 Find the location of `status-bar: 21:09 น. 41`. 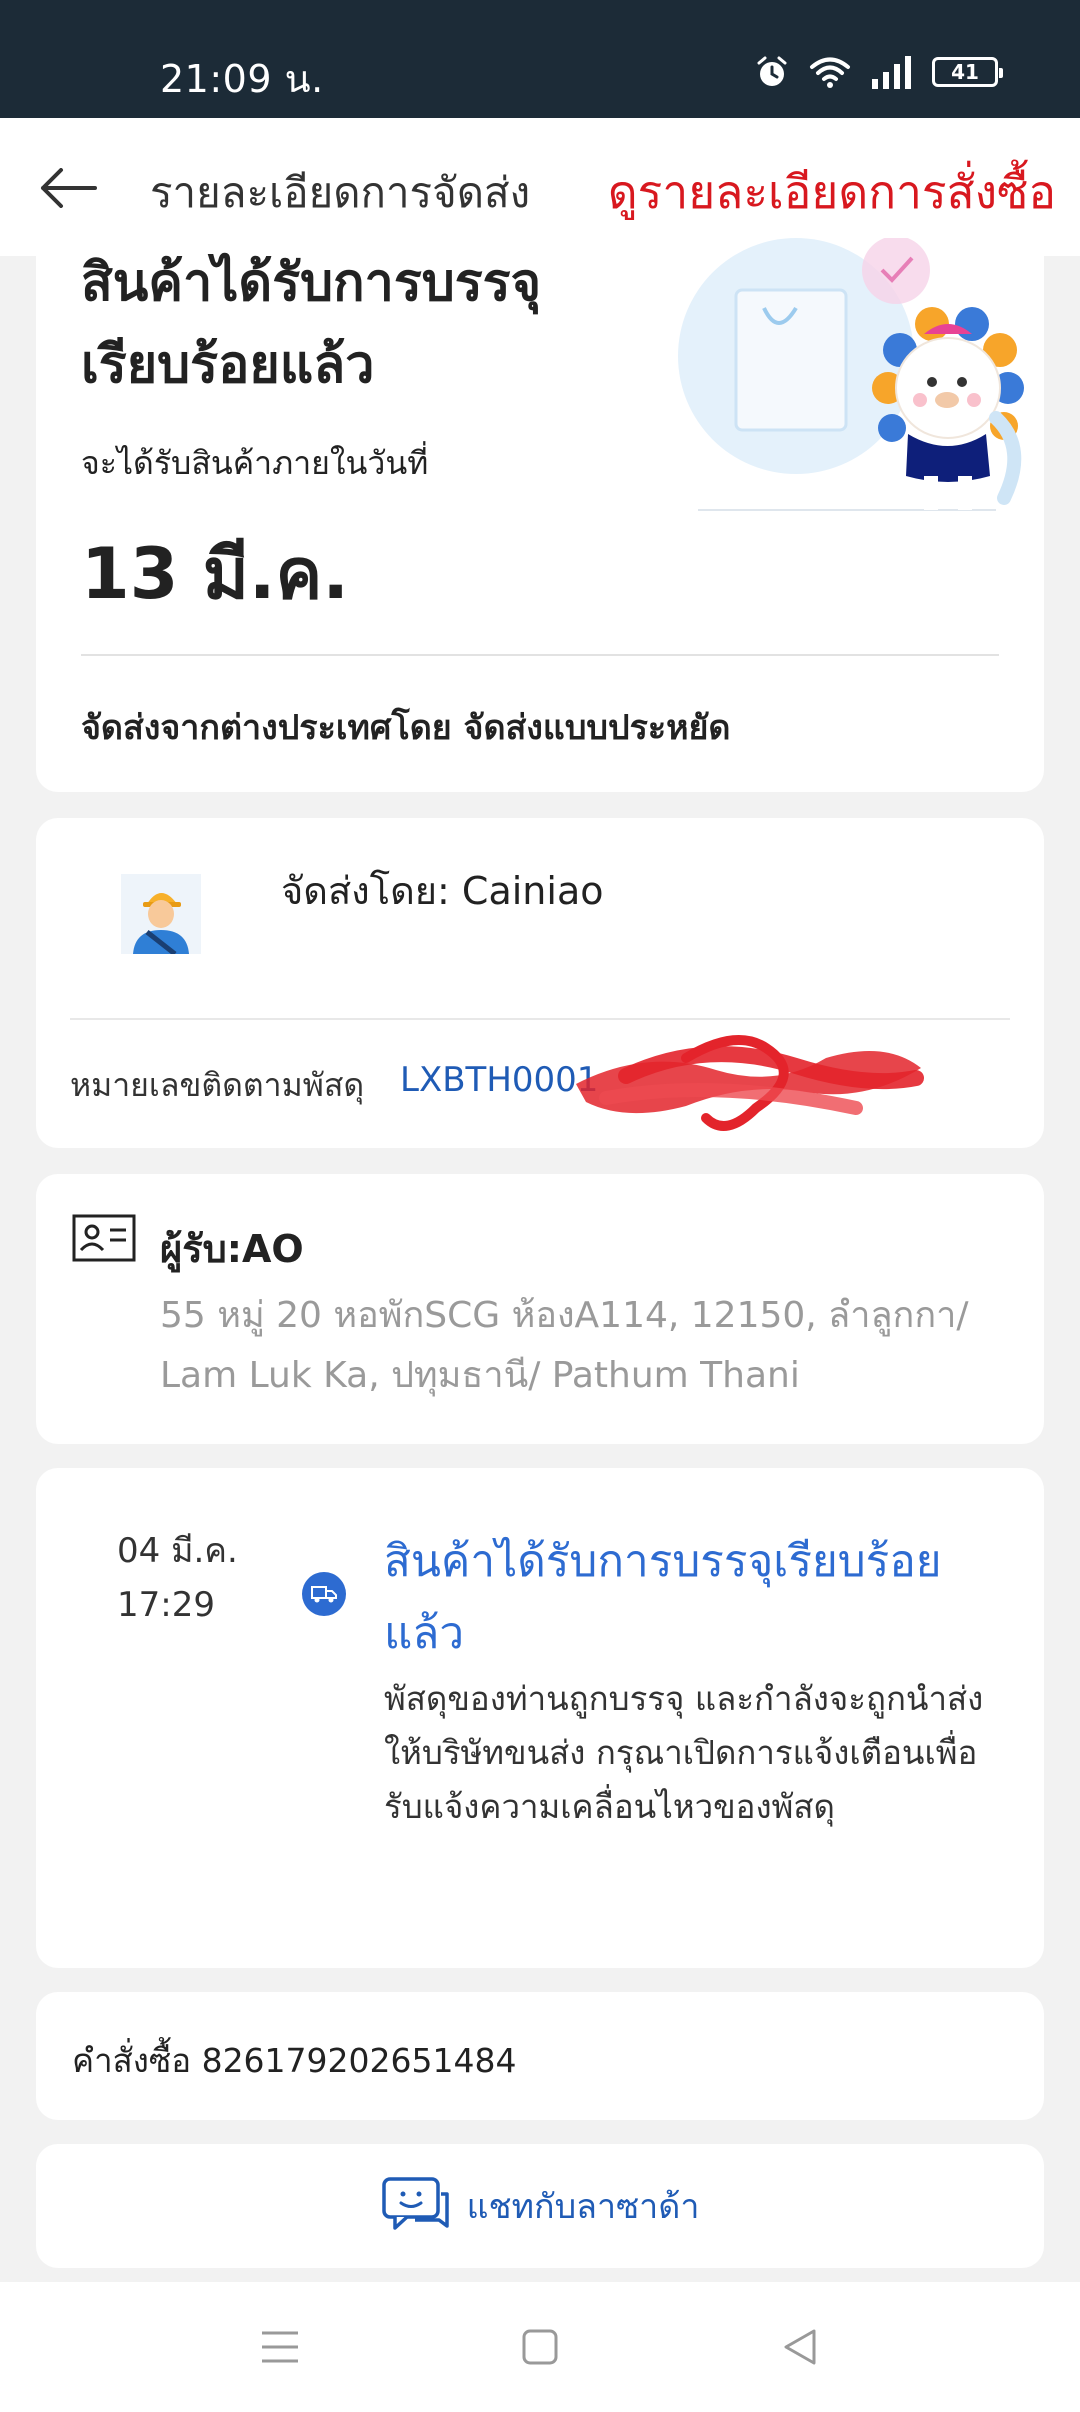

status-bar: 21:09 น. 41 is located at coordinates (540, 59).